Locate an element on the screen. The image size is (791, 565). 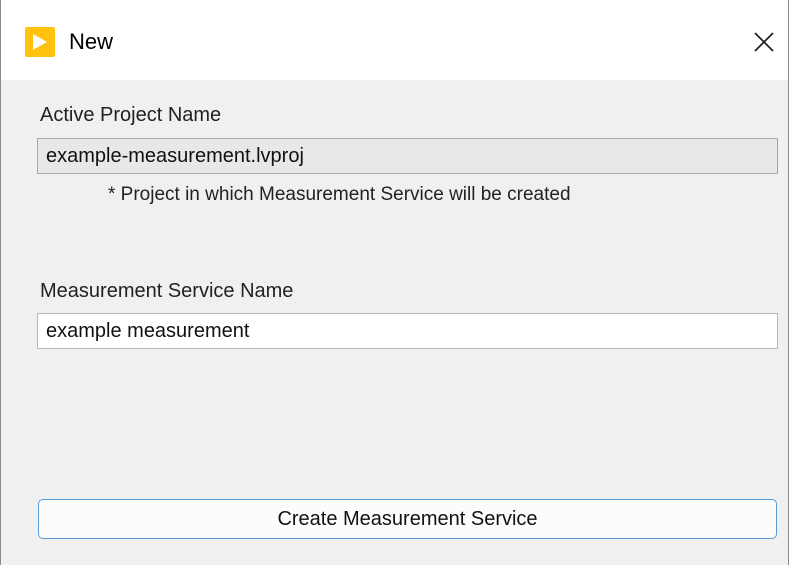
active-project-field: example-measurement.lvproj is located at coordinates (407, 156).